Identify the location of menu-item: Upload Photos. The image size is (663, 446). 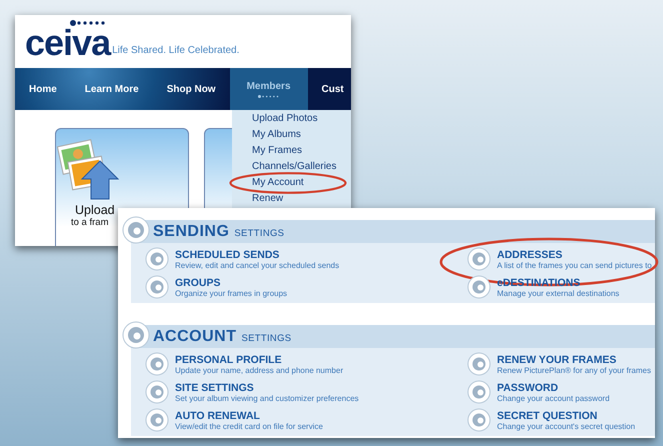
(301, 119).